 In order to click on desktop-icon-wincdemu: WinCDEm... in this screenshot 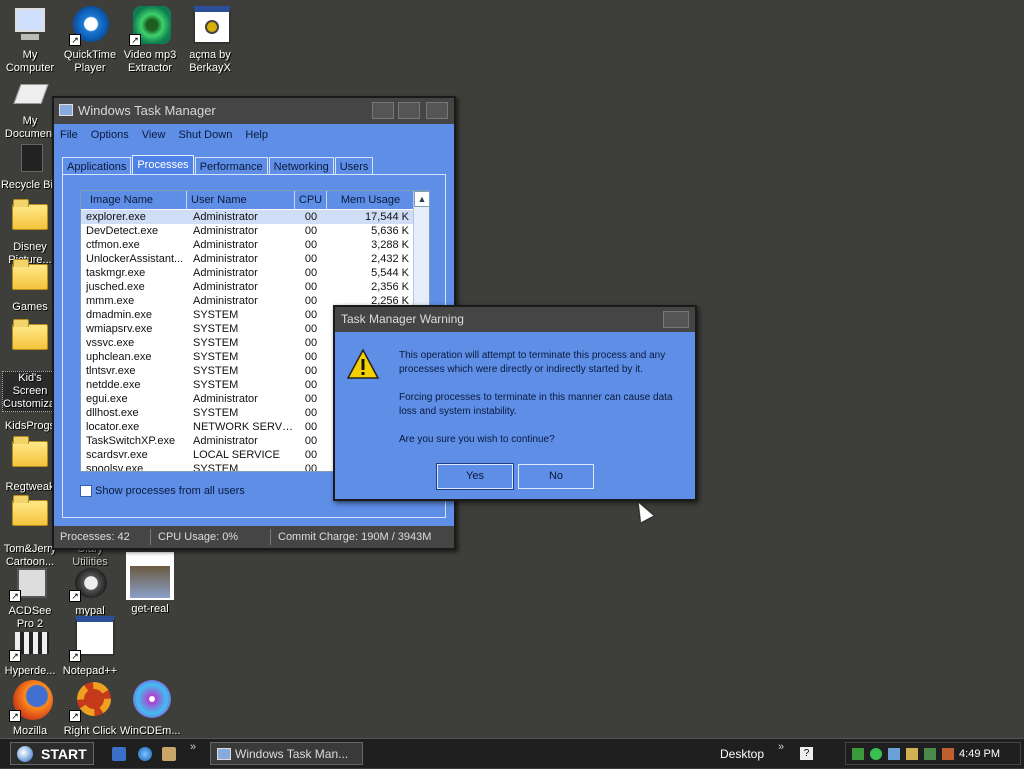, I will do `click(150, 709)`.